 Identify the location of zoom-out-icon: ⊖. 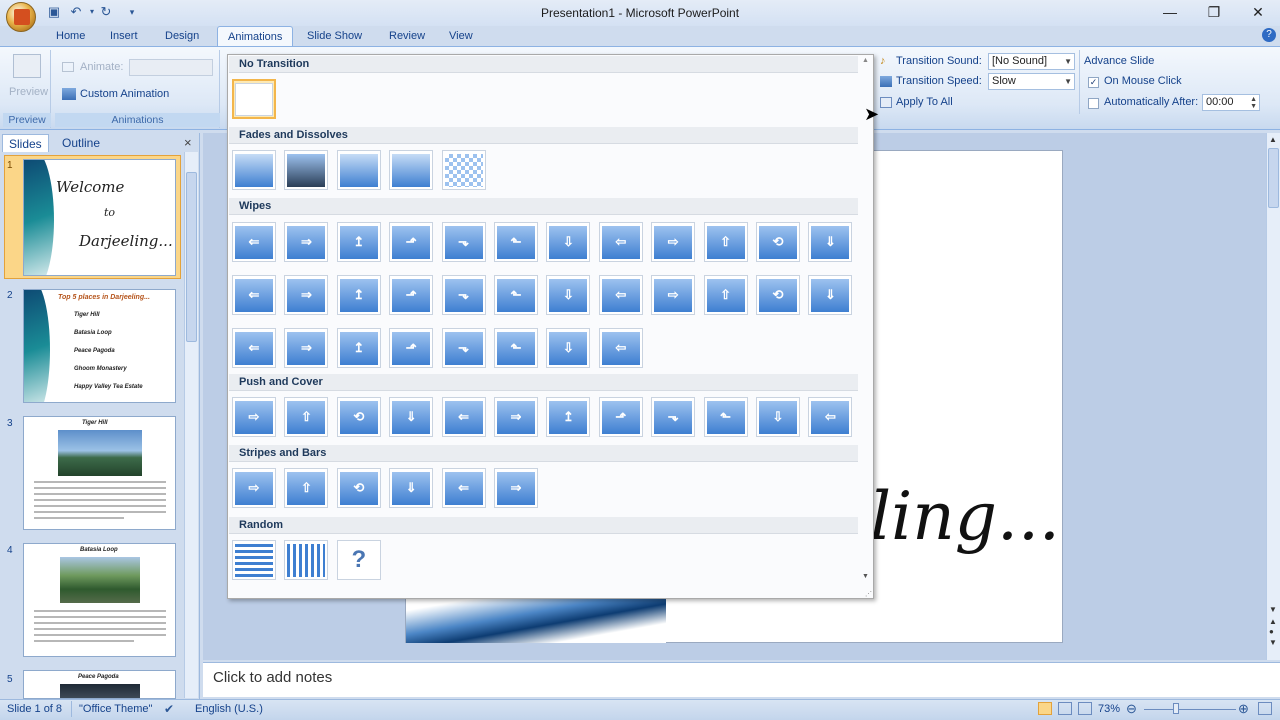
(1131, 709).